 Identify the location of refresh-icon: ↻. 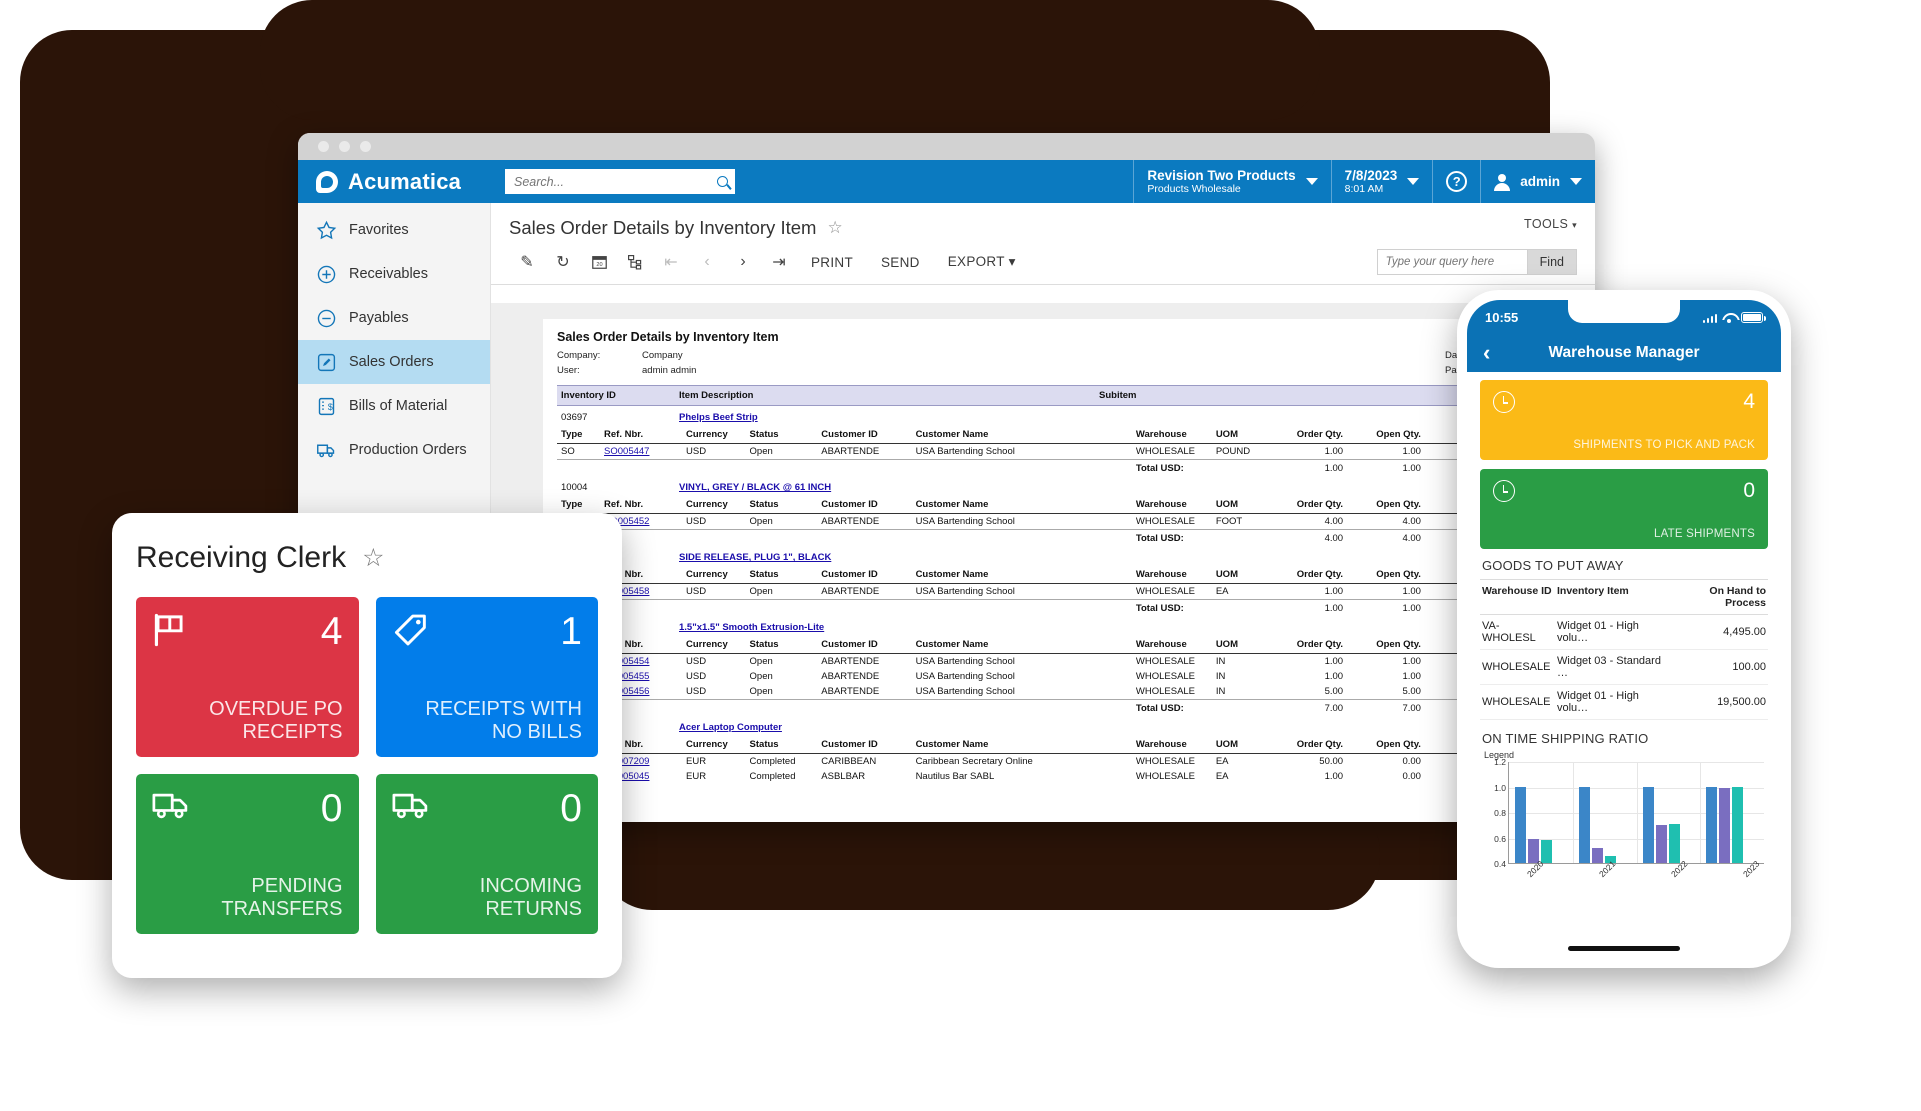
(563, 262).